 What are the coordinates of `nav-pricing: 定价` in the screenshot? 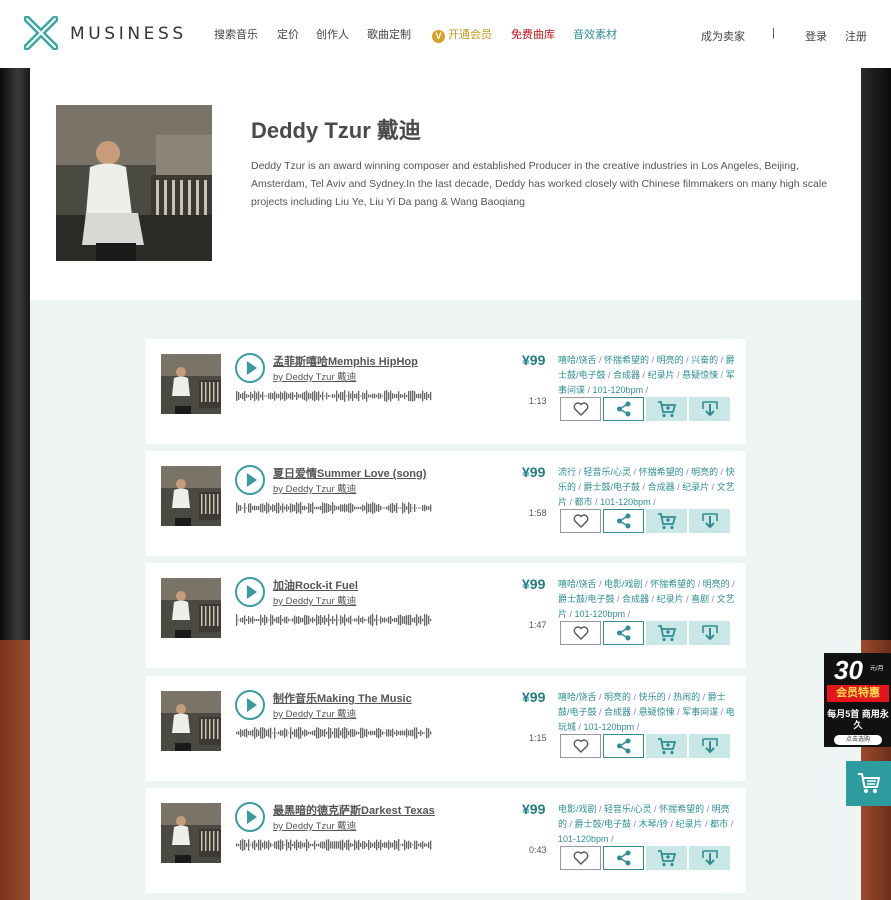 It's located at (288, 34).